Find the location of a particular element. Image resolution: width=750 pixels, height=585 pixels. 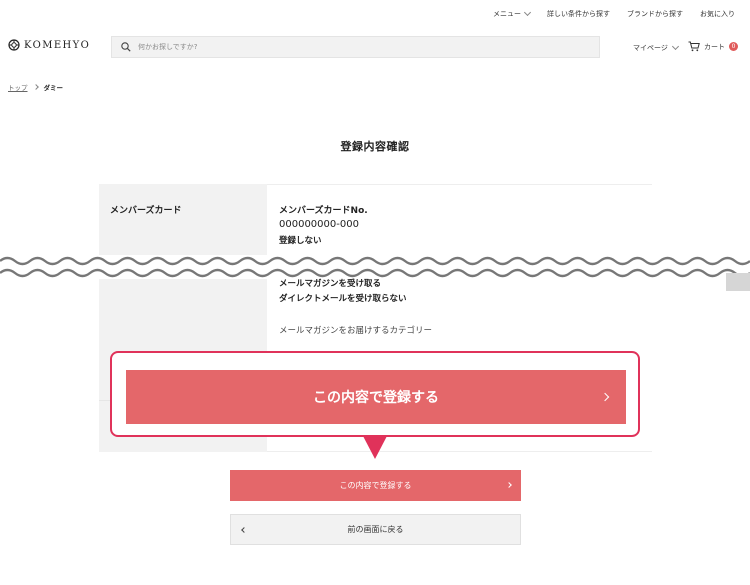

search-bar is located at coordinates (355, 47).